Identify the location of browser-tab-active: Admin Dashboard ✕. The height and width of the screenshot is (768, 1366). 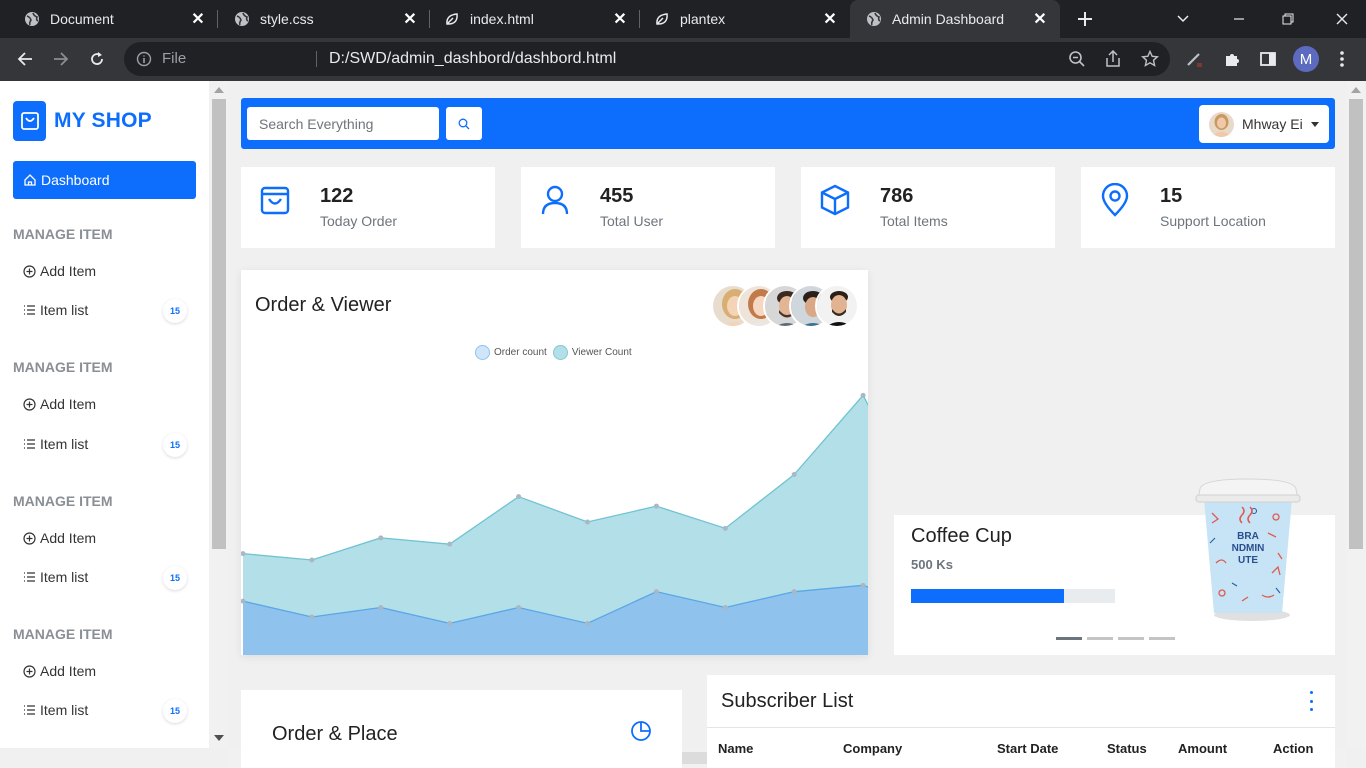
(955, 19).